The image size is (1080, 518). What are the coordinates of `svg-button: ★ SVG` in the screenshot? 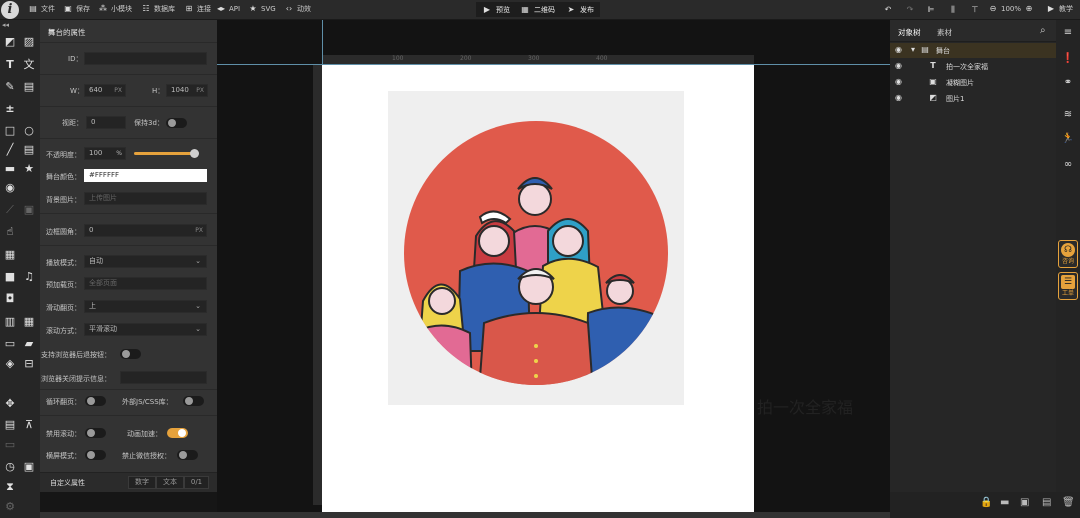 It's located at (261, 9).